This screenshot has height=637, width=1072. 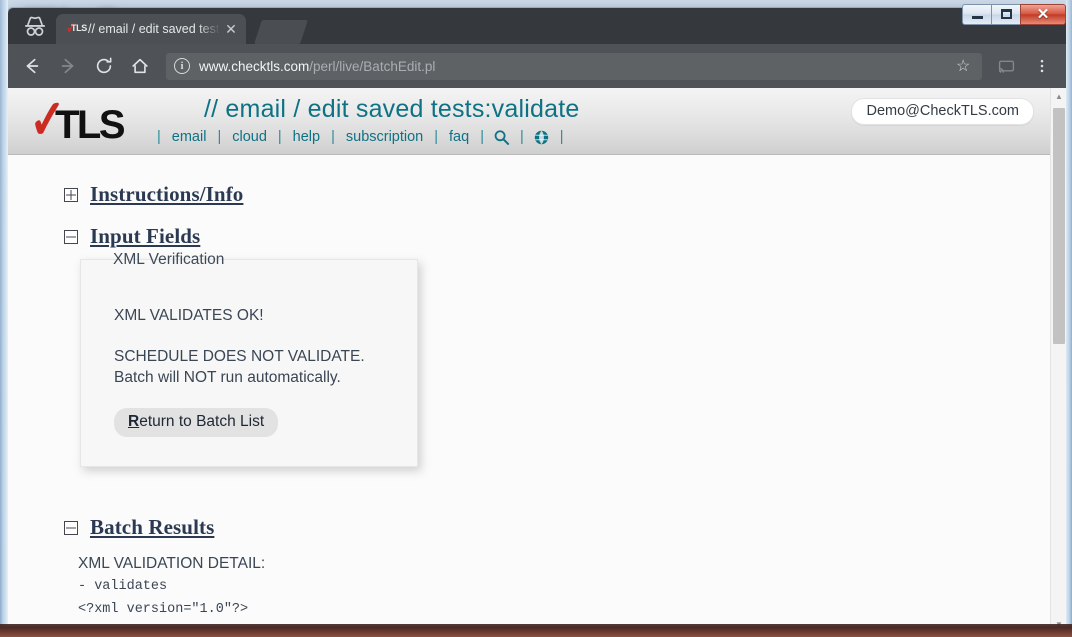 I want to click on batch-result-line: <?xml version="1.0"?>, so click(x=163, y=609).